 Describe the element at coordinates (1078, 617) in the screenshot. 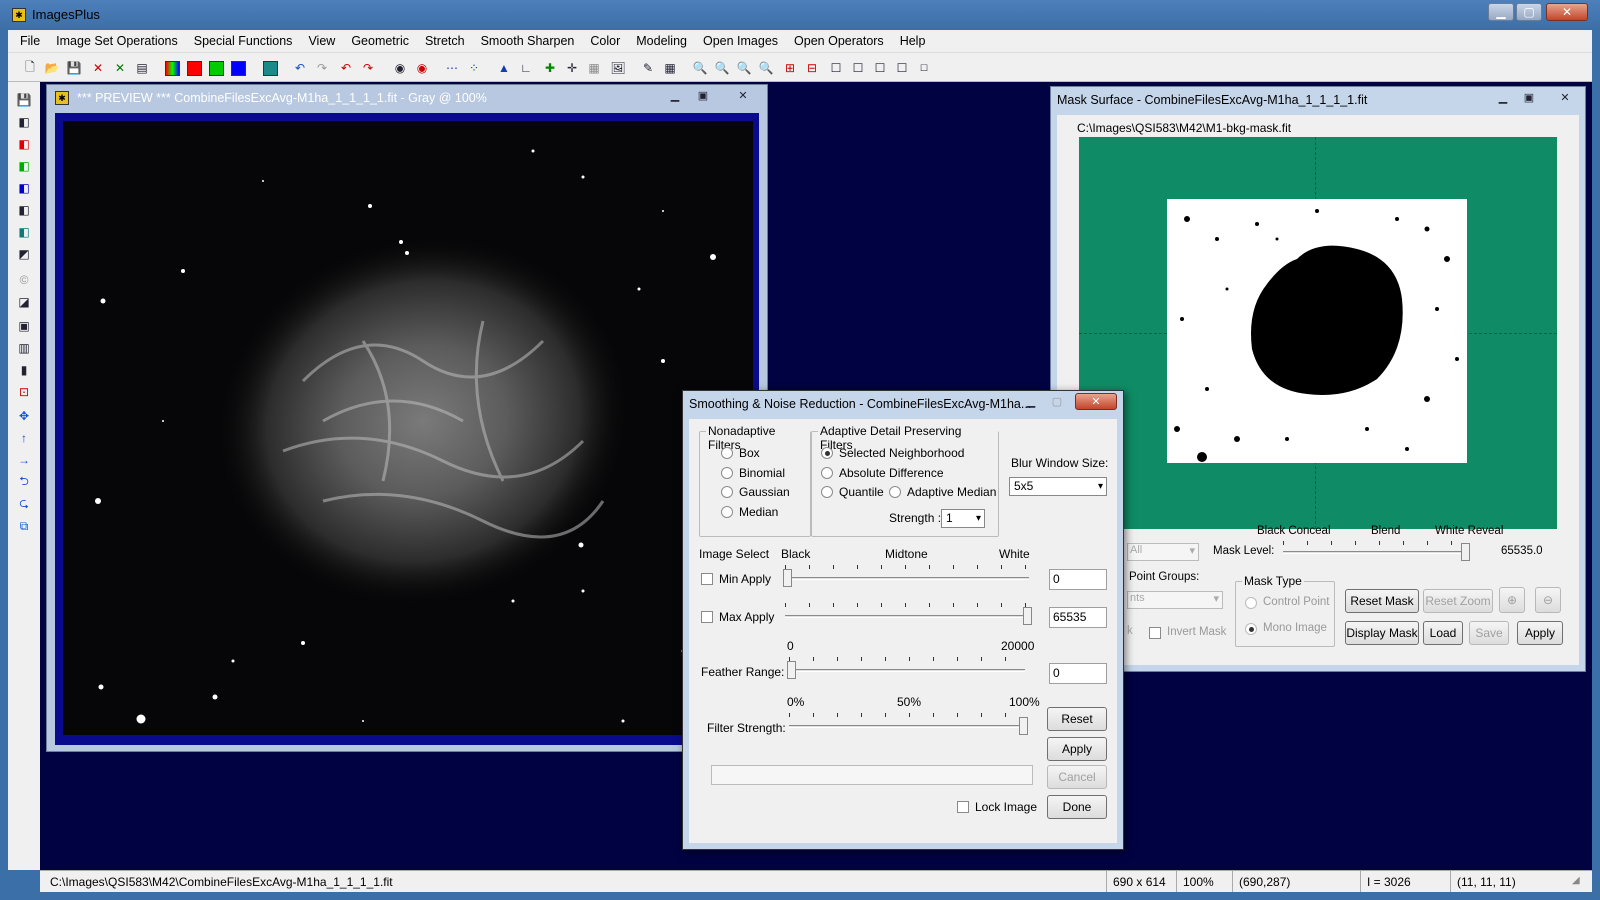

I see `max-value-input: 65535` at that location.